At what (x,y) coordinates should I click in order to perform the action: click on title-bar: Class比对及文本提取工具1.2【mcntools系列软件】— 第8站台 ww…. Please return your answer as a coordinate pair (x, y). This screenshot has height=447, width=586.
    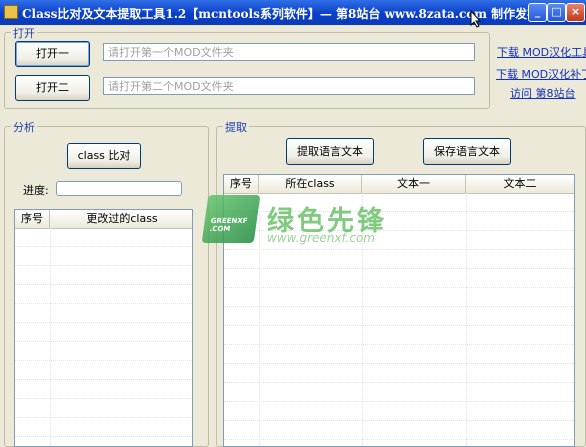
    Looking at the image, I should click on (293, 12).